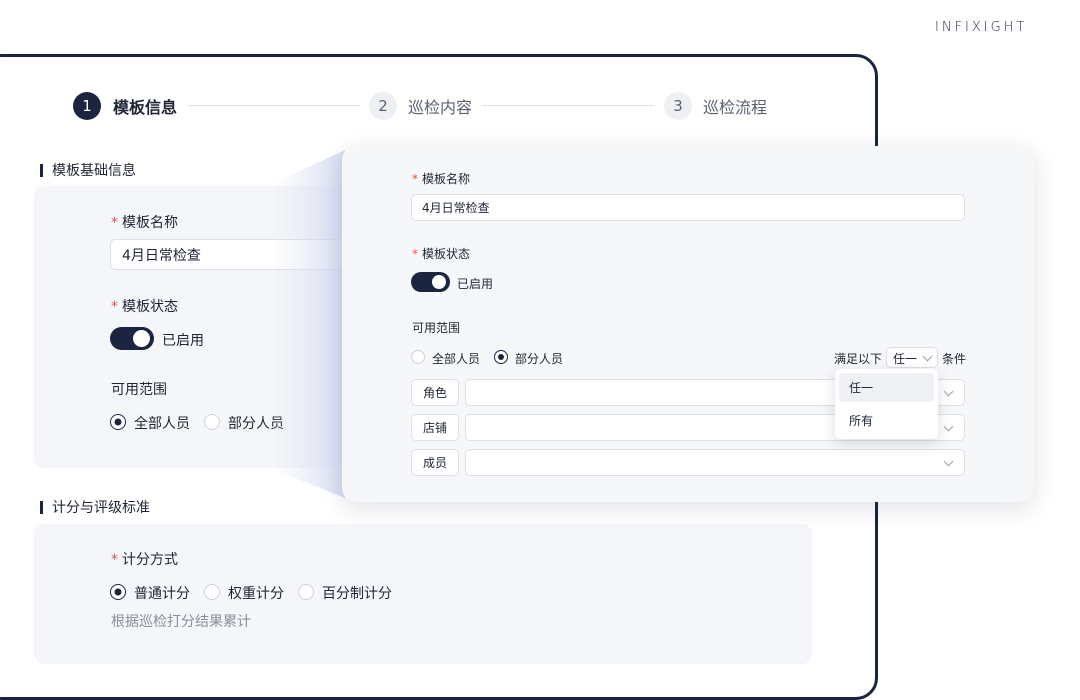 The height and width of the screenshot is (700, 1080). I want to click on condition-suffix: 条件, so click(954, 359).